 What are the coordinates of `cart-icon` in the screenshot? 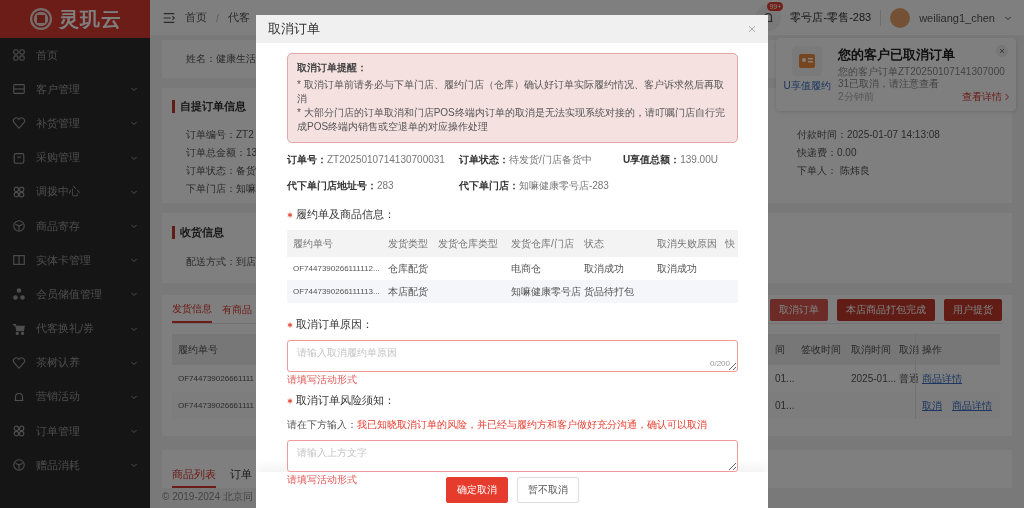 It's located at (19, 328).